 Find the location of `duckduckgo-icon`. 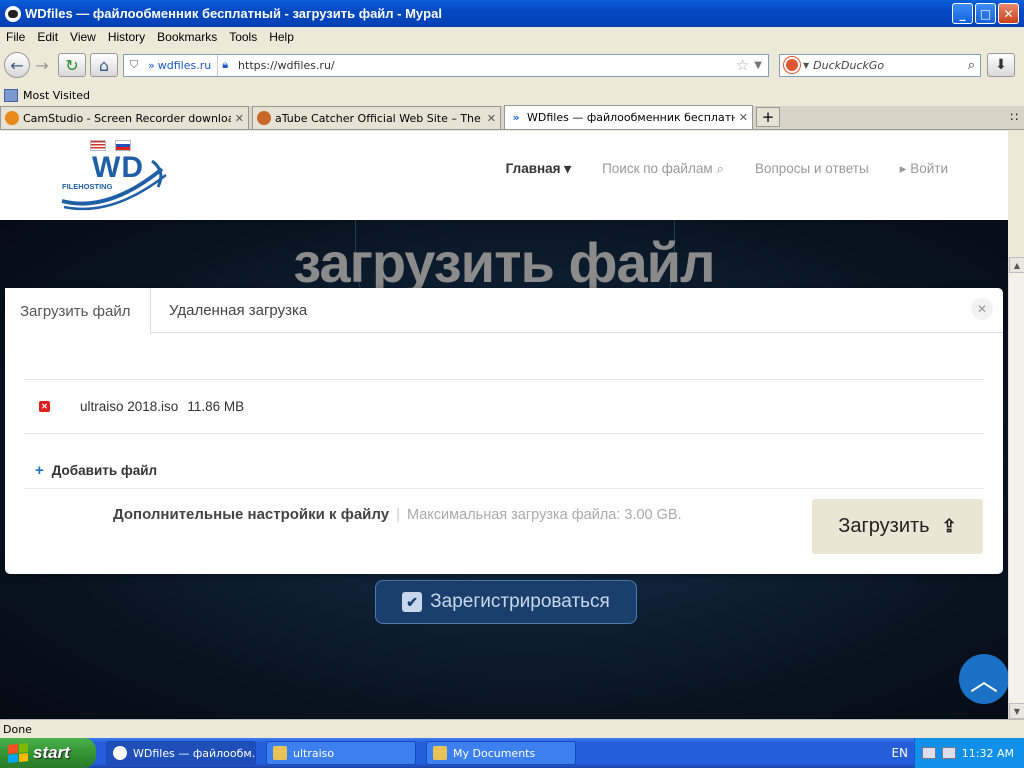

duckduckgo-icon is located at coordinates (792, 65).